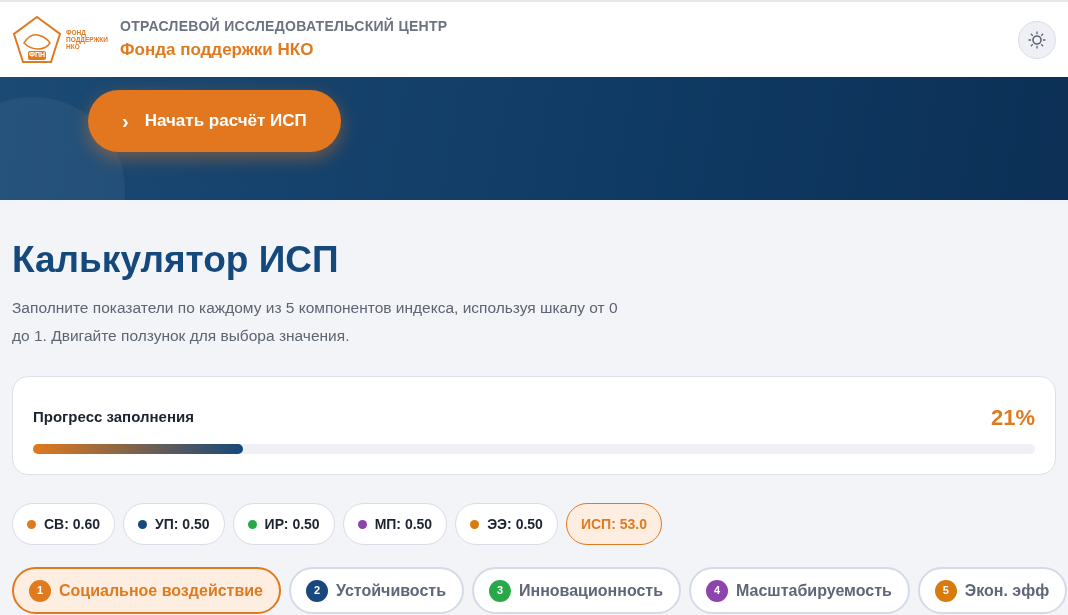  Describe the element at coordinates (717, 590) in the screenshot. I see `step-number: 4` at that location.